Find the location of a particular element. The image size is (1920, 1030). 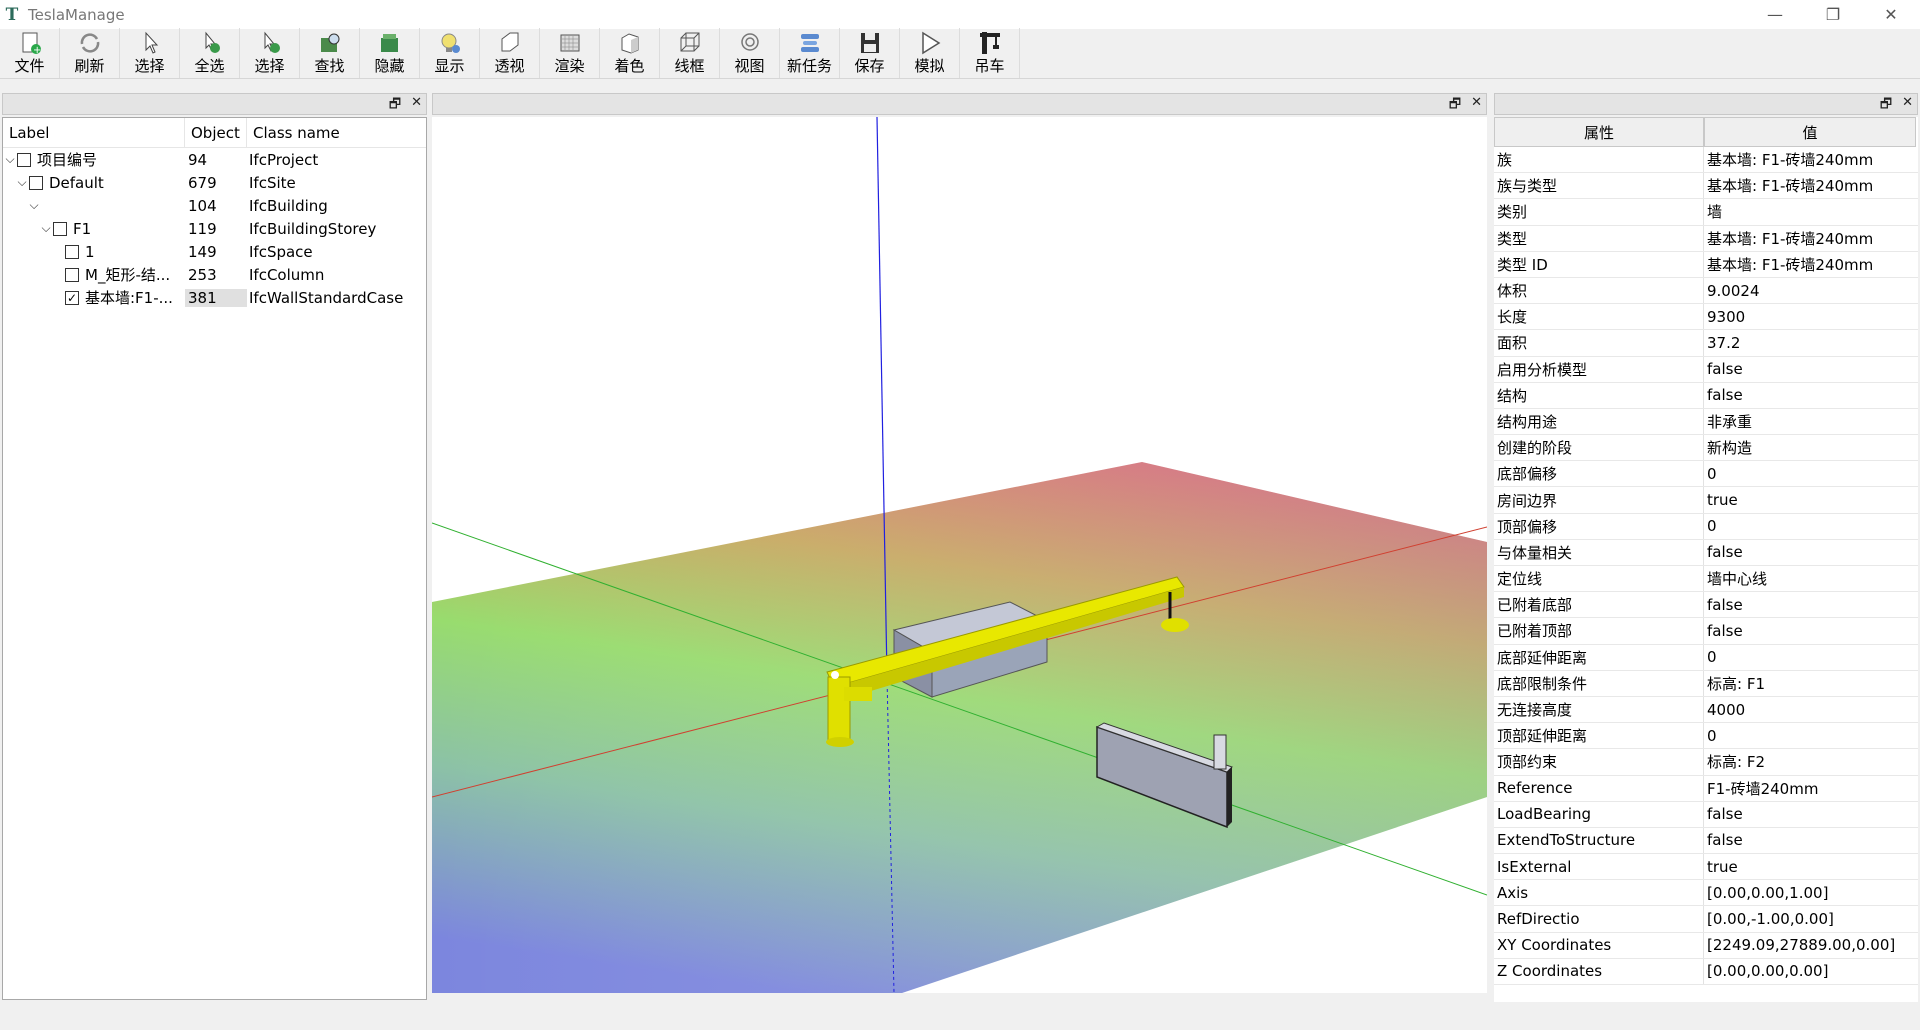

property-value: false is located at coordinates (1725, 552).